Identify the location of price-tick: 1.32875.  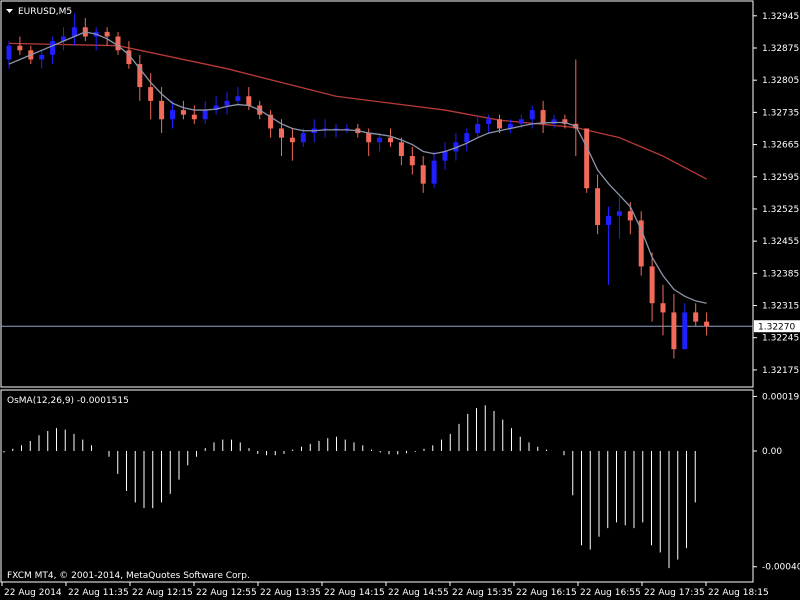
(776, 49).